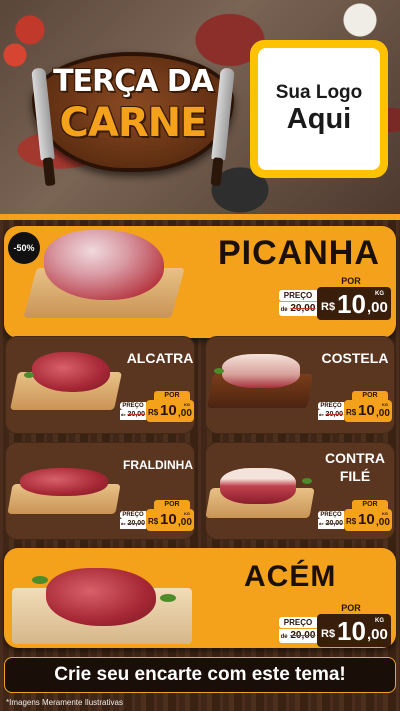  Describe the element at coordinates (284, 310) in the screenshot. I see `old-price-prefix: de` at that location.